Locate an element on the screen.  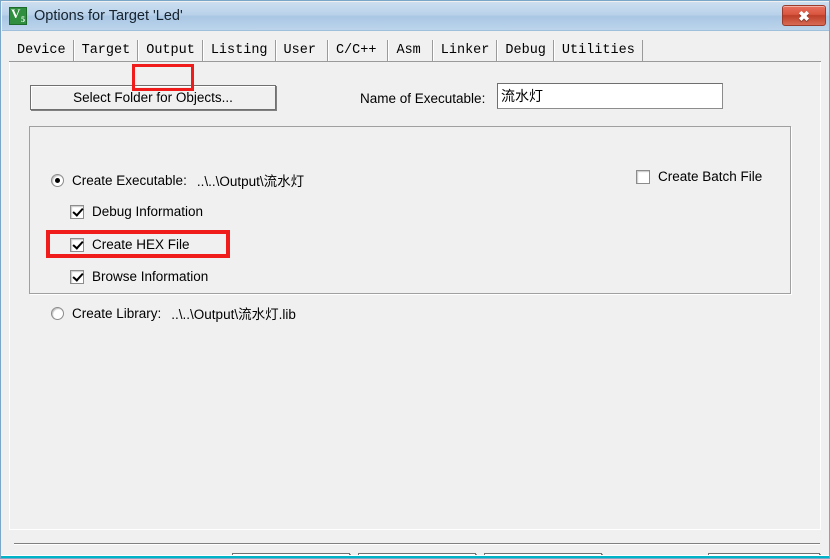
browse-information-checkbox-row: Browse Information is located at coordinates (139, 276).